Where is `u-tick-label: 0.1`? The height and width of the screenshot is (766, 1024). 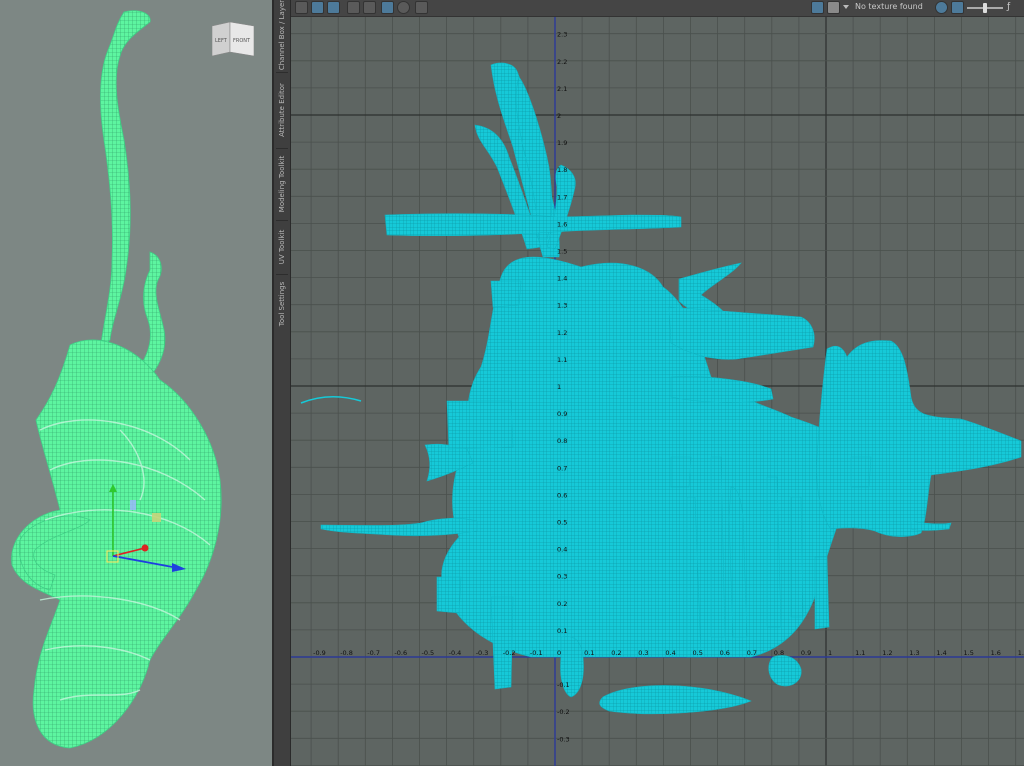 u-tick-label: 0.1 is located at coordinates (589, 653).